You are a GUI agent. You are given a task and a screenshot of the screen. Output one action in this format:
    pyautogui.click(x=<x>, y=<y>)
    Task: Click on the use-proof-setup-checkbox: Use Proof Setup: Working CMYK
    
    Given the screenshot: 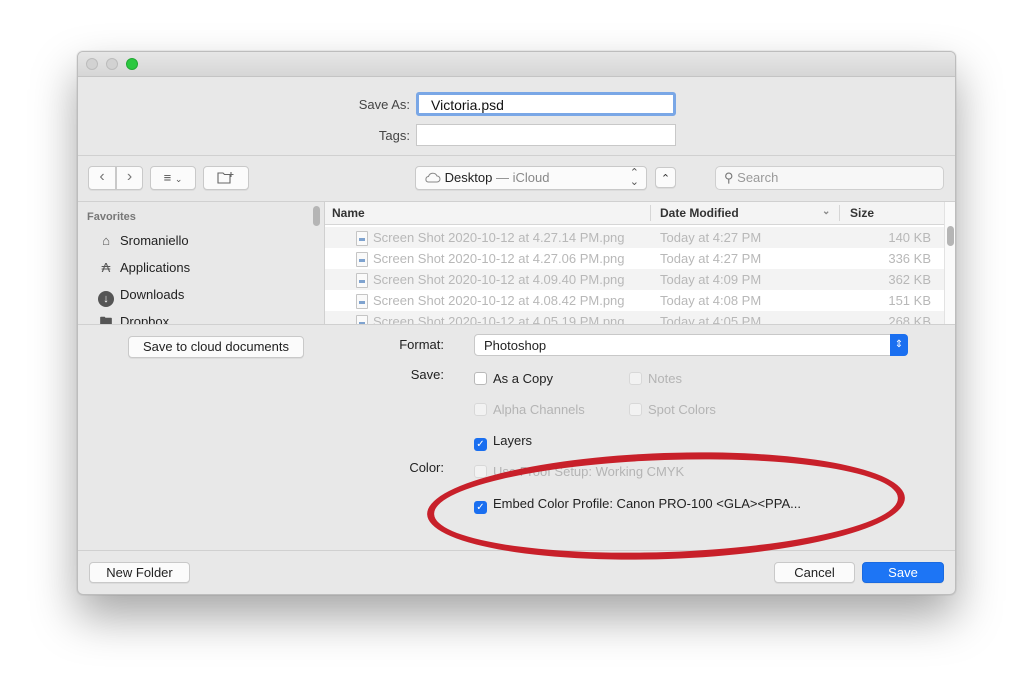 What is the action you would take?
    pyautogui.click(x=579, y=473)
    